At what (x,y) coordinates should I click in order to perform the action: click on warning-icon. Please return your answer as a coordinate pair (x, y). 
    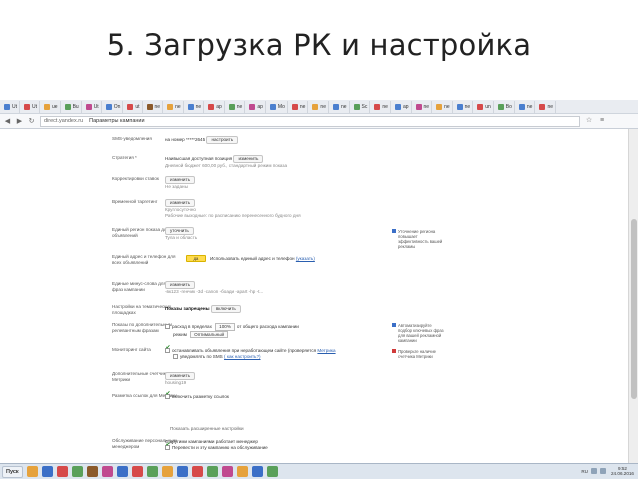
    Looking at the image, I should click on (394, 351).